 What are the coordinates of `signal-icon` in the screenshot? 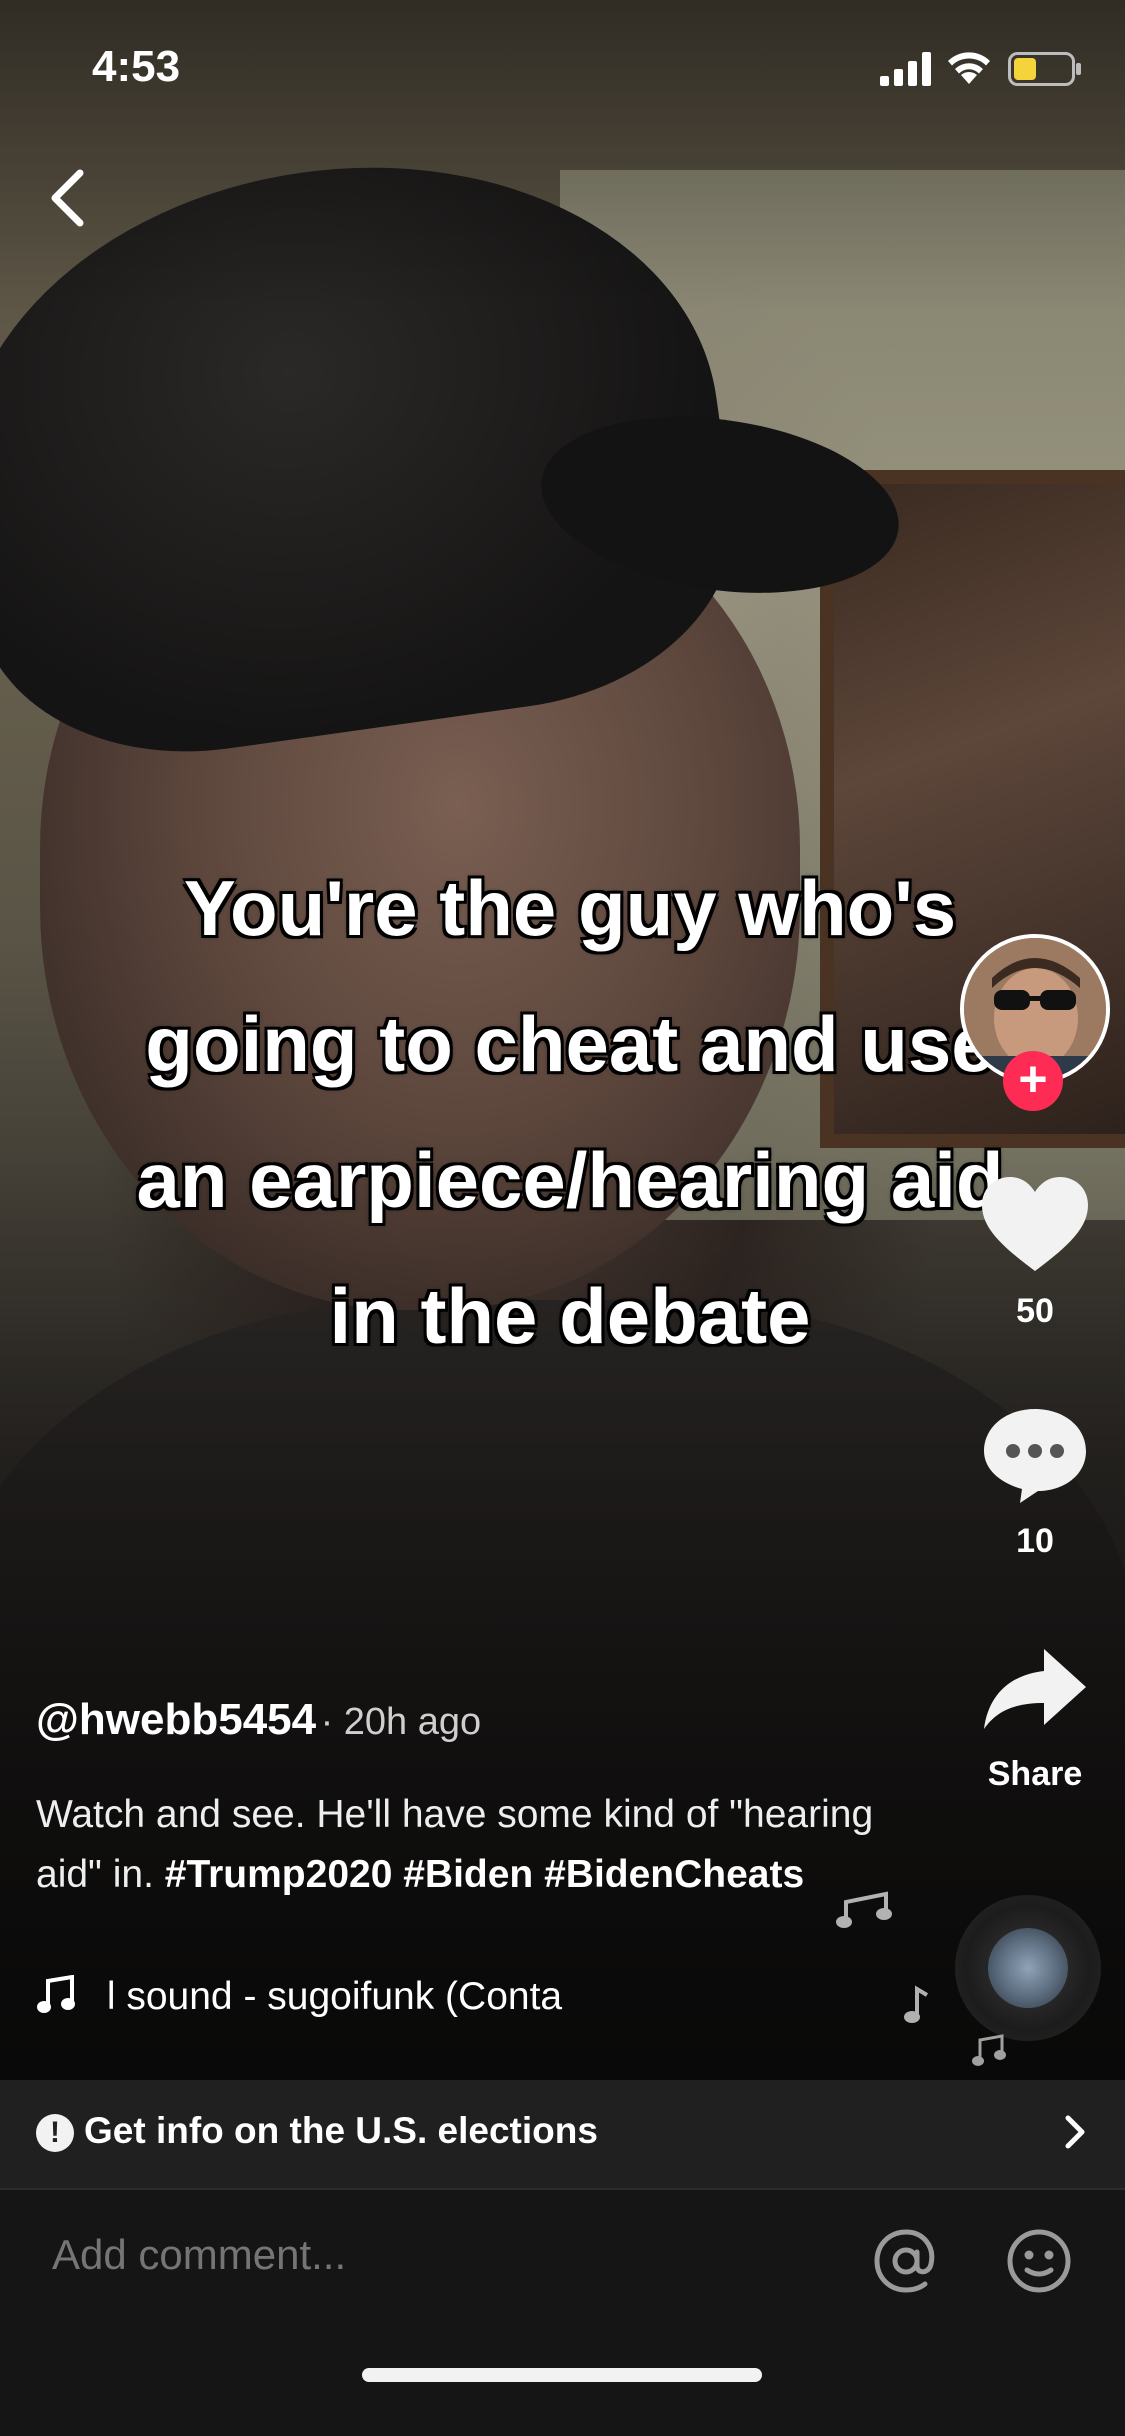 It's located at (905, 69).